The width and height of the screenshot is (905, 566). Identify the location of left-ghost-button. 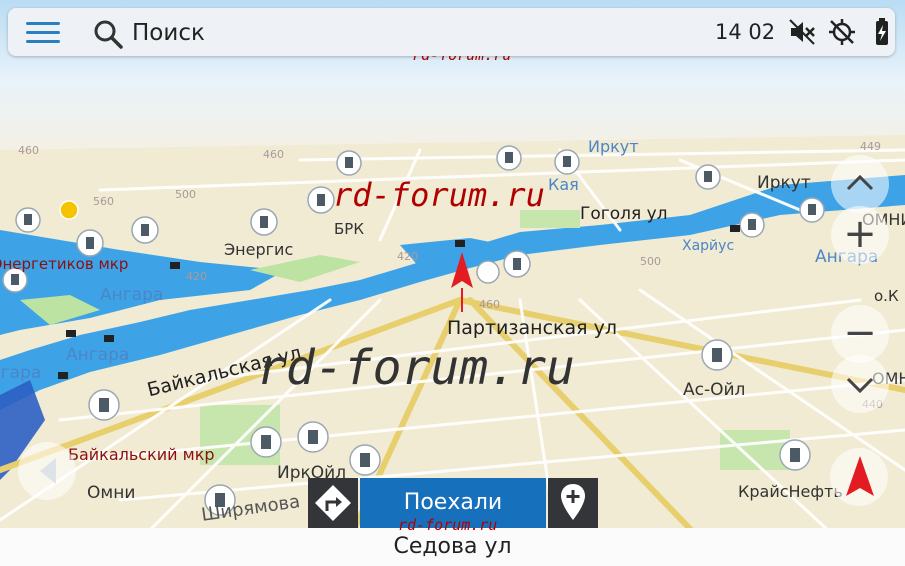
(47, 471).